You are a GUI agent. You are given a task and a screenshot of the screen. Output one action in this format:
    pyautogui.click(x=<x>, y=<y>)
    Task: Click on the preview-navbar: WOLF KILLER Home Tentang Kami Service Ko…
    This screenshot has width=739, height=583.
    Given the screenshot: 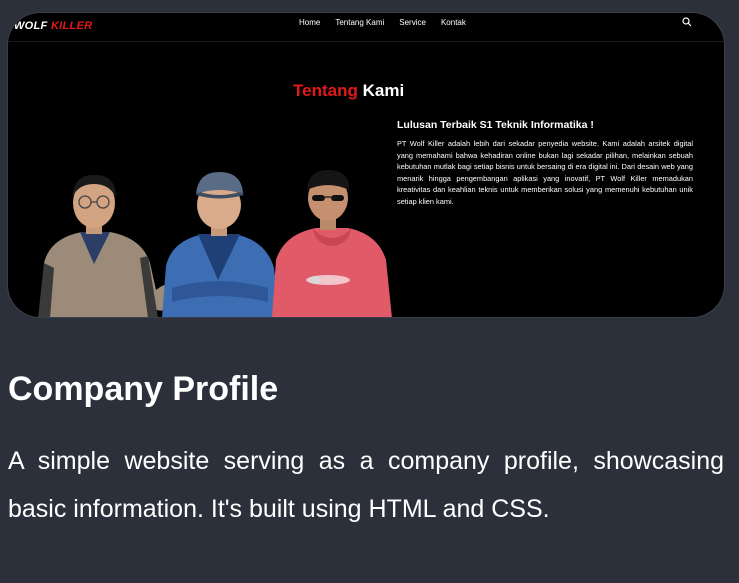 What is the action you would take?
    pyautogui.click(x=366, y=27)
    